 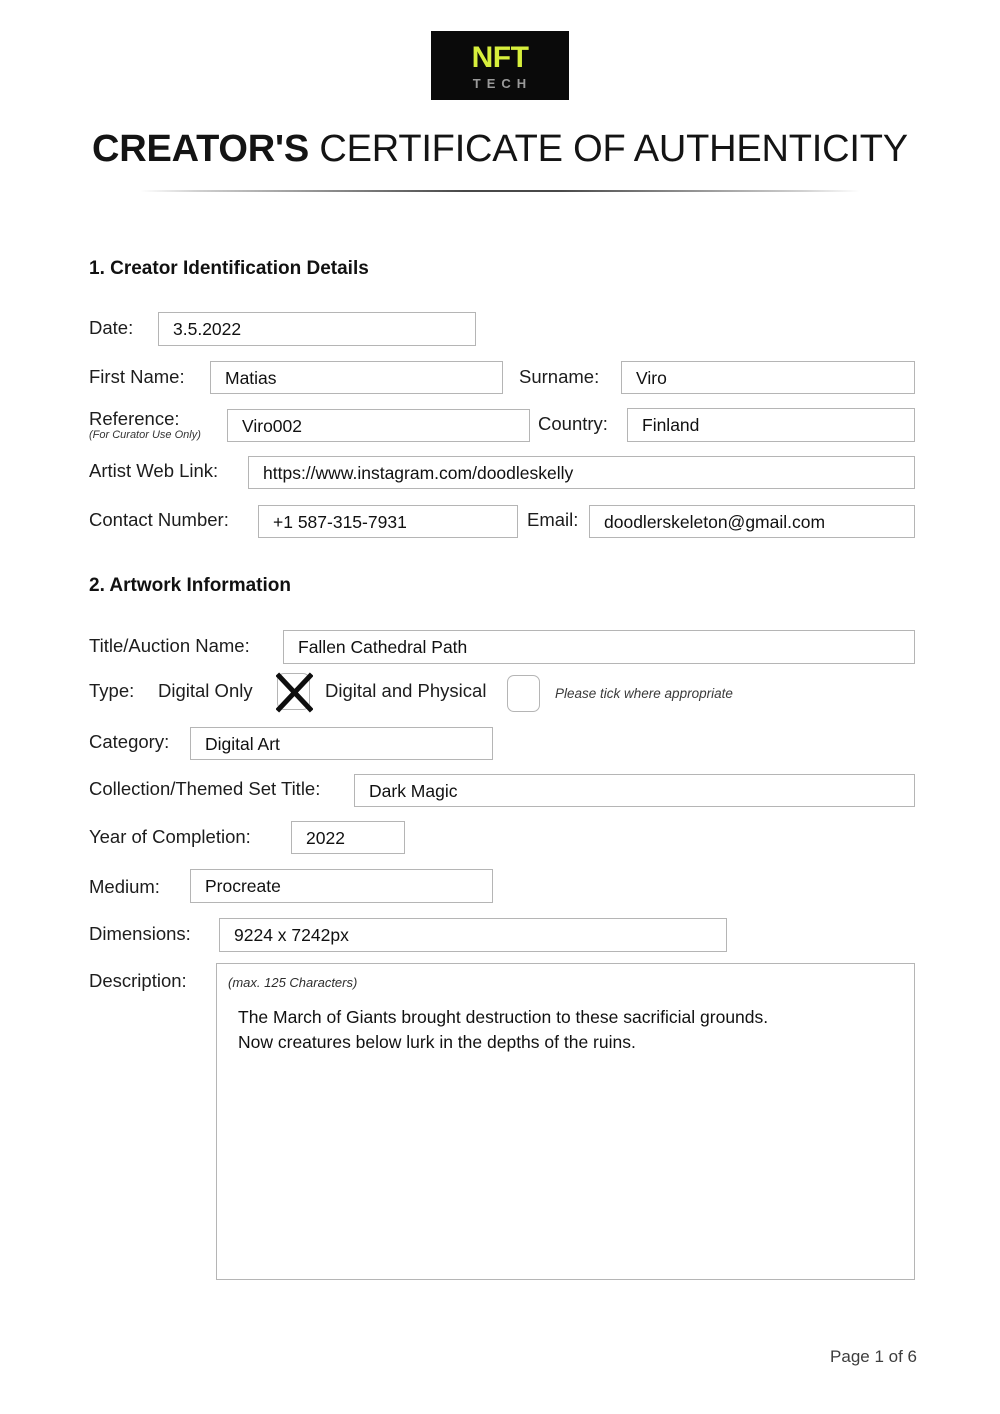 What do you see at coordinates (581, 472) in the screenshot?
I see `artist-web-link-field: https://www.instagram.com/doodleskelly` at bounding box center [581, 472].